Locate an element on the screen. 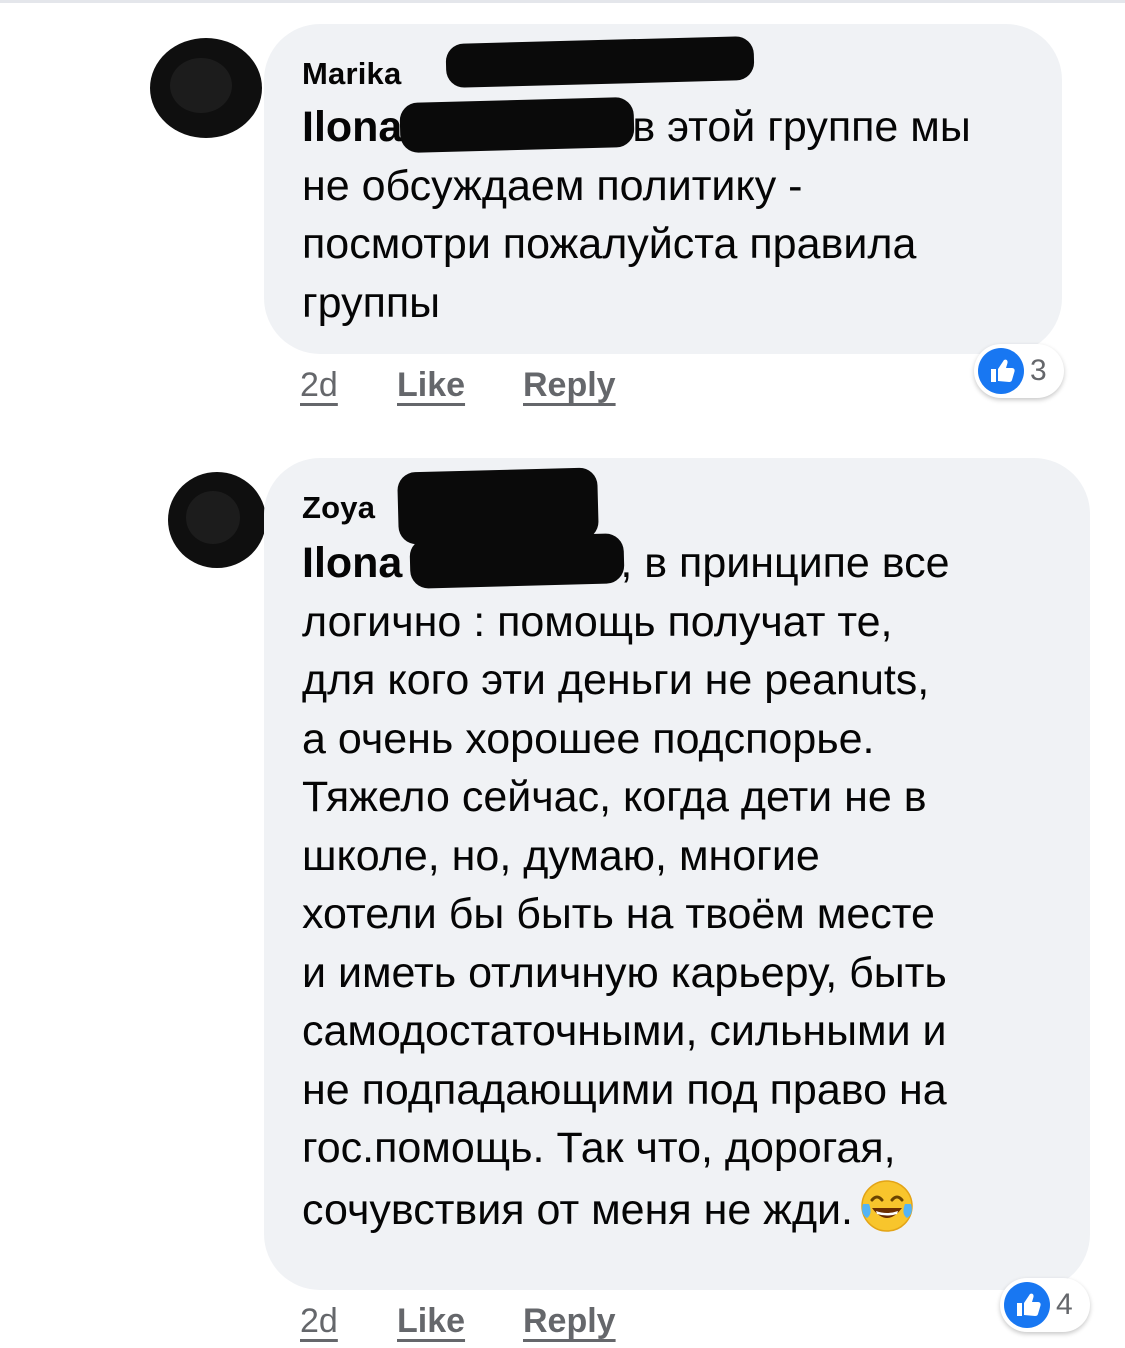 This screenshot has width=1125, height=1348. comment-2-reaction-badge: 4 is located at coordinates (1045, 1305).